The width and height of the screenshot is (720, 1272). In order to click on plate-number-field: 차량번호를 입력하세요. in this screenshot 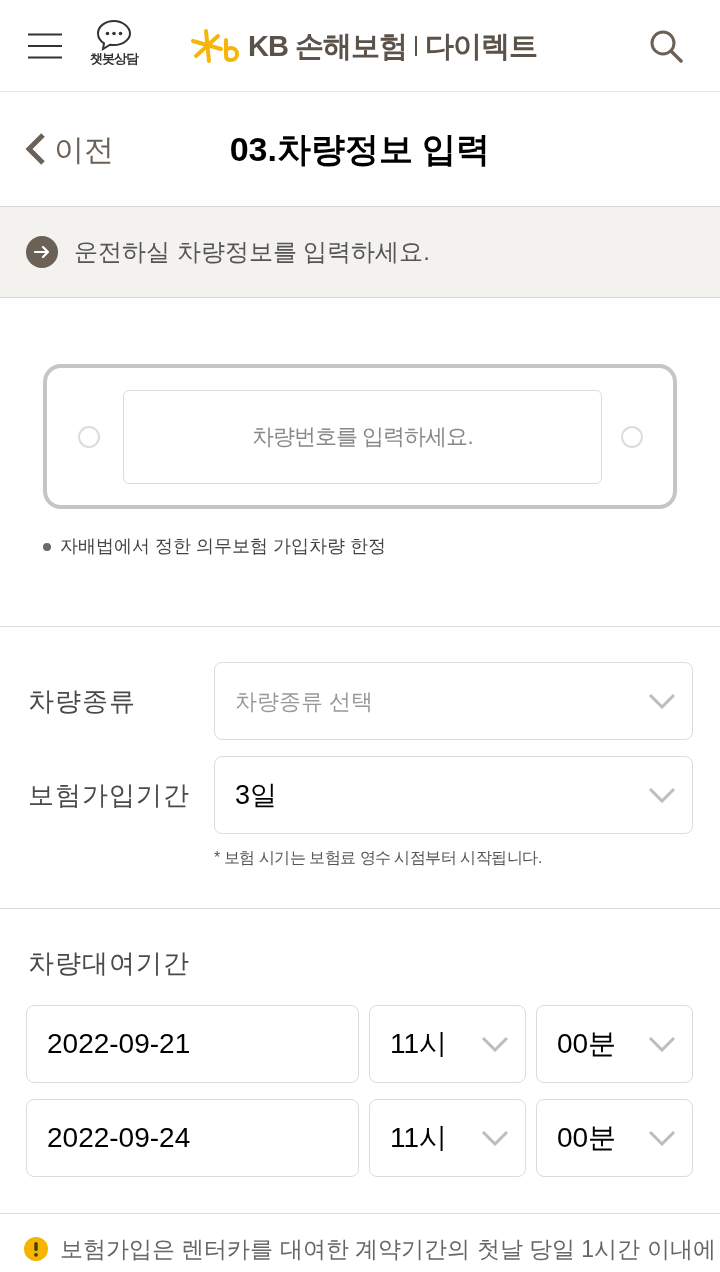, I will do `click(362, 436)`.